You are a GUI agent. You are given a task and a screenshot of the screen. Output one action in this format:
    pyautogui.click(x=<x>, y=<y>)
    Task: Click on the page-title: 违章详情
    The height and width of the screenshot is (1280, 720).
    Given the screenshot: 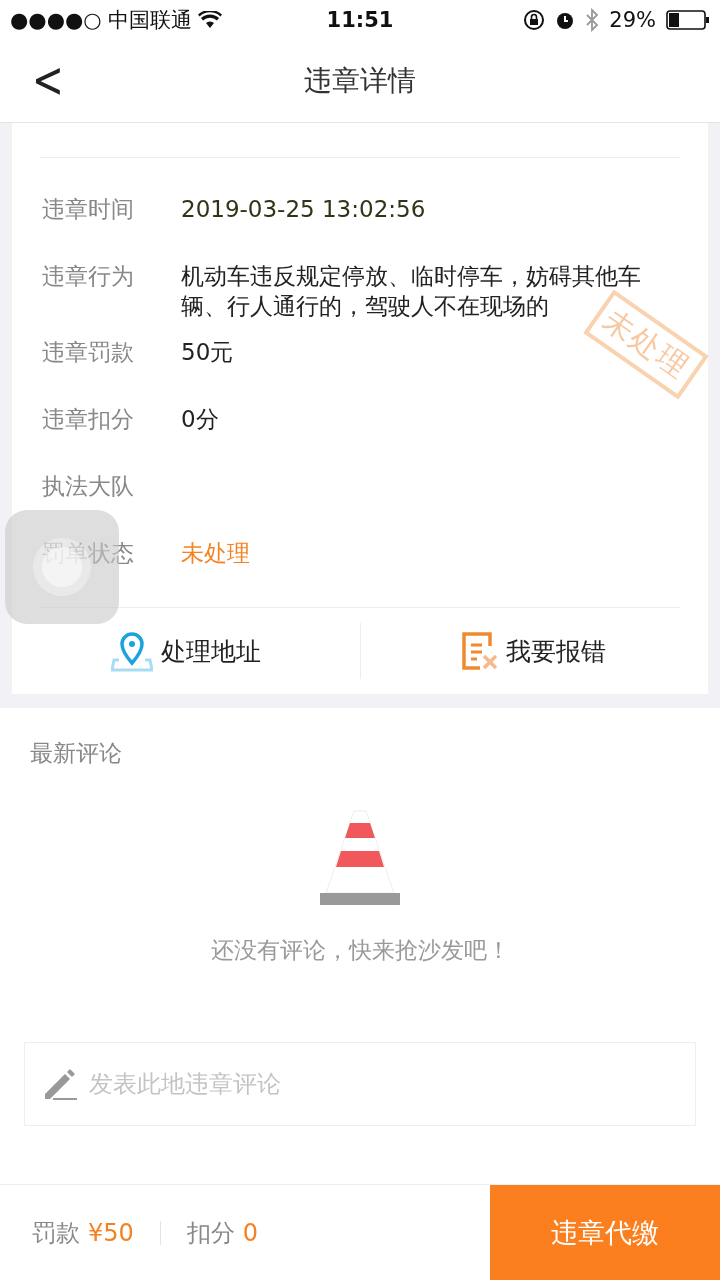 What is the action you would take?
    pyautogui.click(x=360, y=81)
    